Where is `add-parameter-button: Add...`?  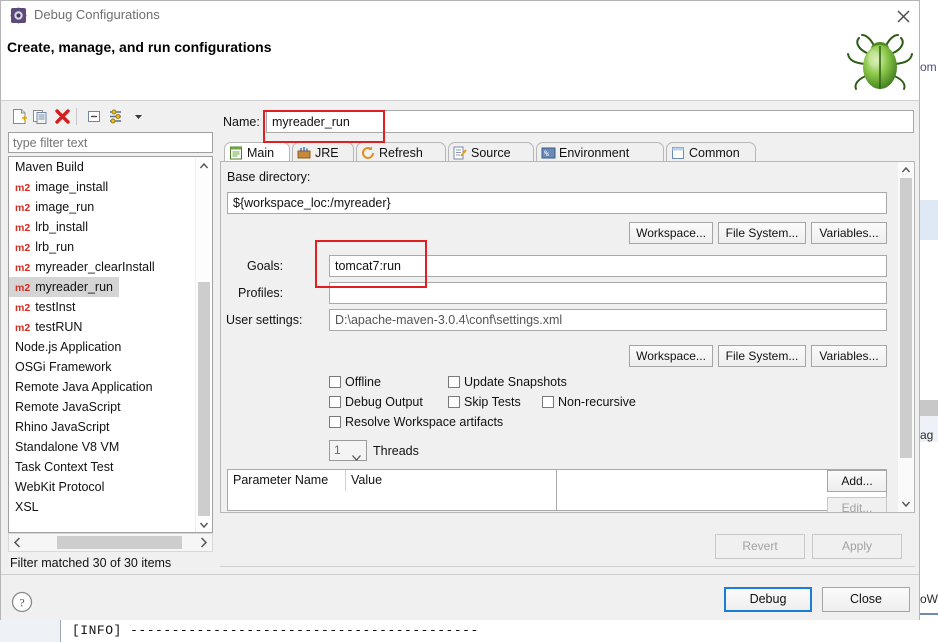
add-parameter-button: Add... is located at coordinates (857, 481).